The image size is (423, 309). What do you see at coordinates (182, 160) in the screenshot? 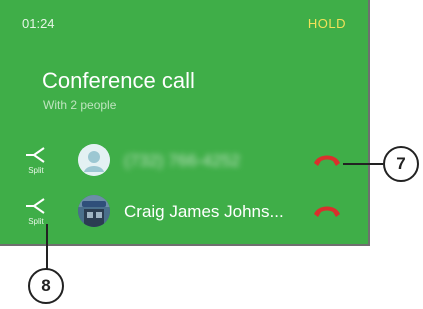
I see `participant-number: (732) 766-4252` at bounding box center [182, 160].